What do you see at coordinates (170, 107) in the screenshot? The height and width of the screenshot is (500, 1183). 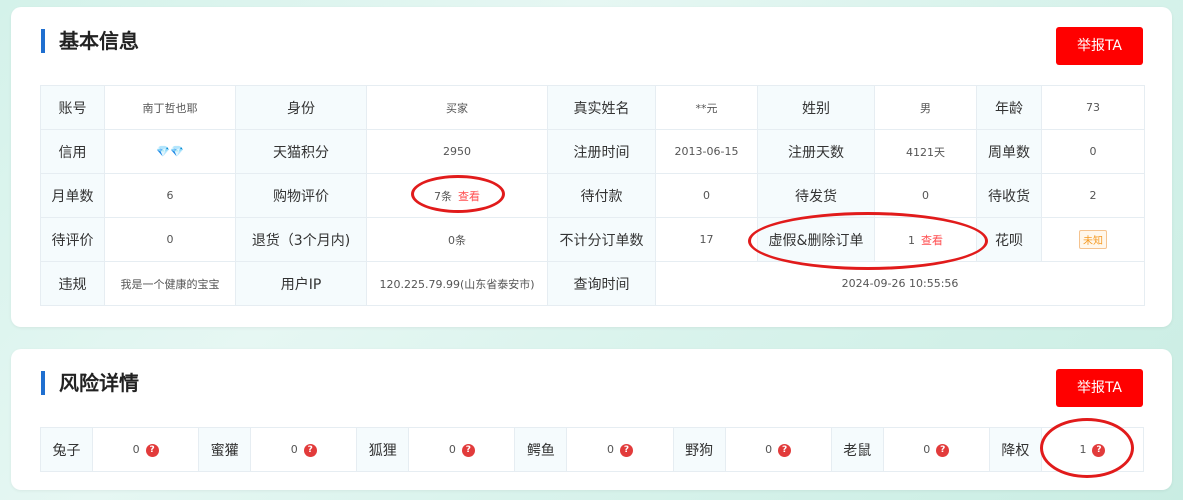 I see `field-value: 南丁哲也耶` at bounding box center [170, 107].